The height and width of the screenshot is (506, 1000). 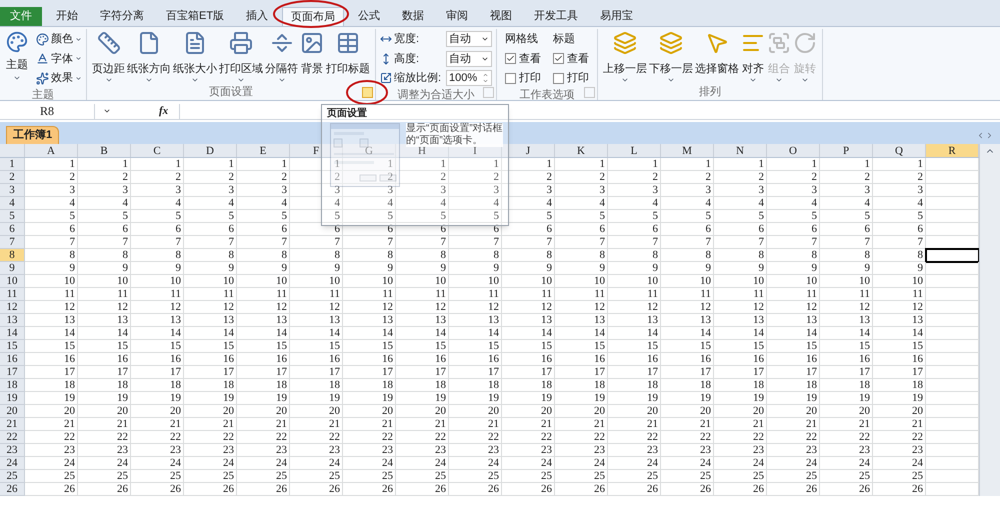 What do you see at coordinates (717, 56) in the screenshot?
I see `ribbon-button: 选择窗格` at bounding box center [717, 56].